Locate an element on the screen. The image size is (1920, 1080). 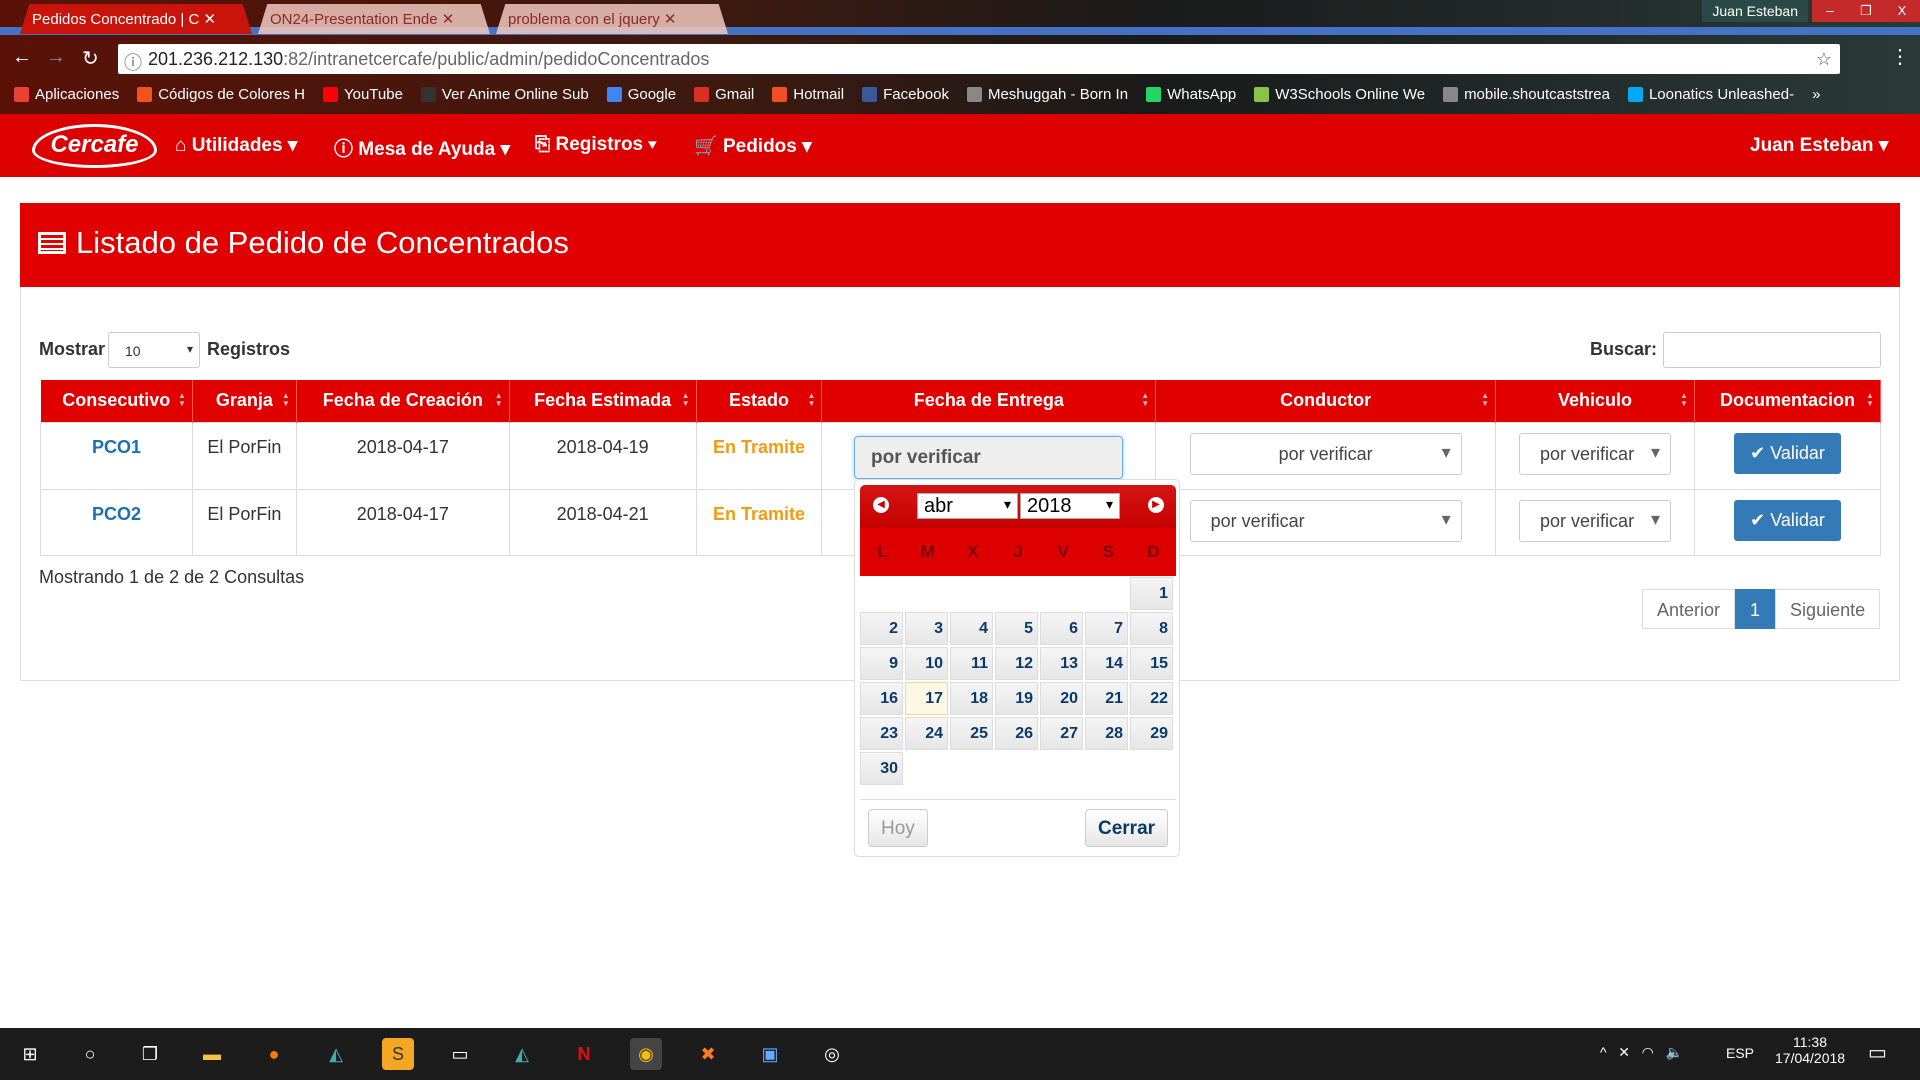
start-icon: ⊞ is located at coordinates (30, 1054).